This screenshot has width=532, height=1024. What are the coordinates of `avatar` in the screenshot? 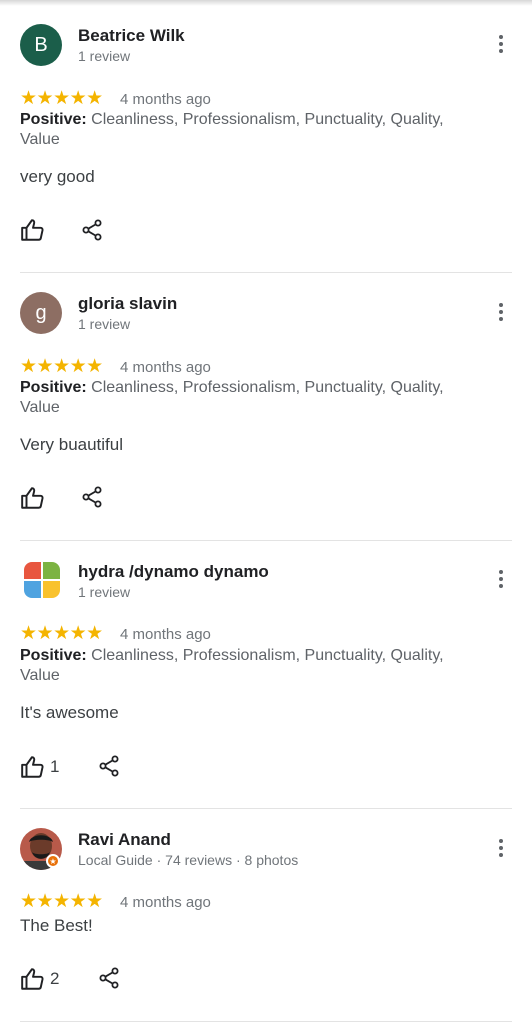 It's located at (42, 580).